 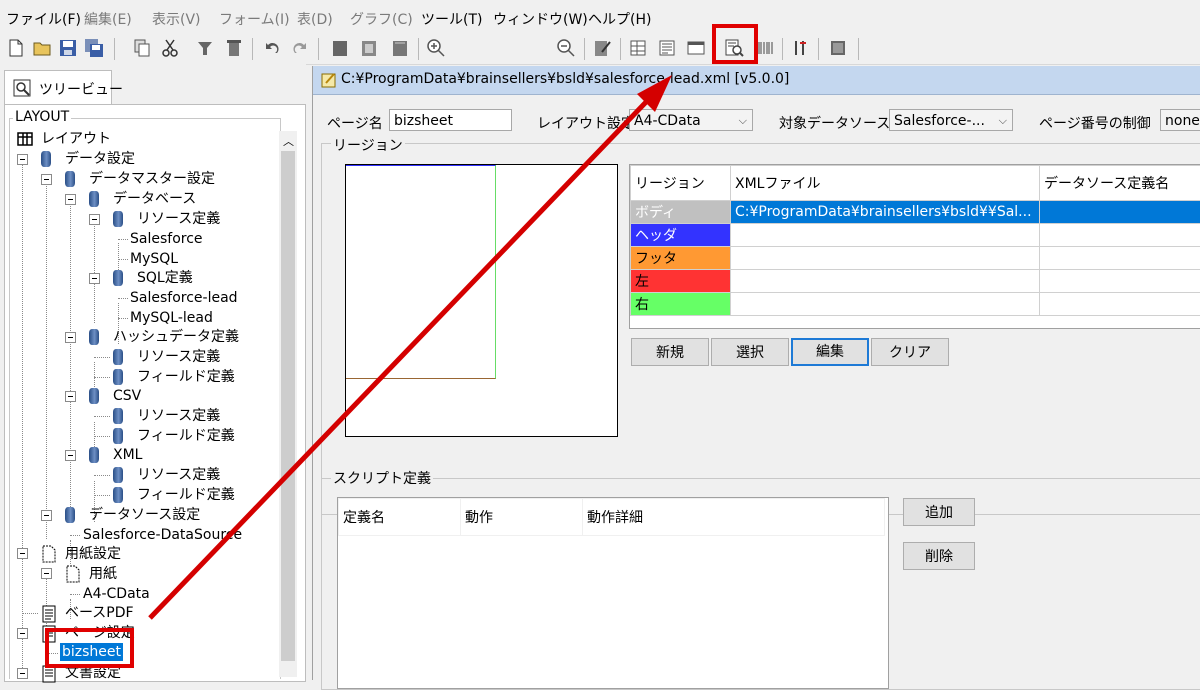 I want to click on delete-icon, so click(x=234, y=48).